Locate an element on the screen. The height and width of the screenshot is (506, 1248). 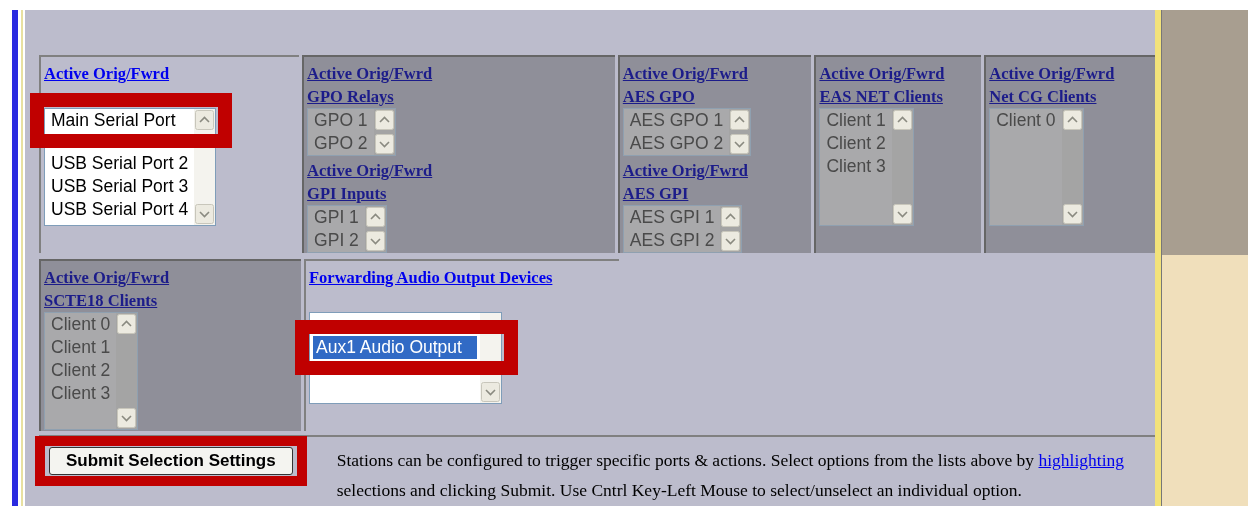
list-box: AES GPO 1 AES GPO 2 is located at coordinates (687, 132).